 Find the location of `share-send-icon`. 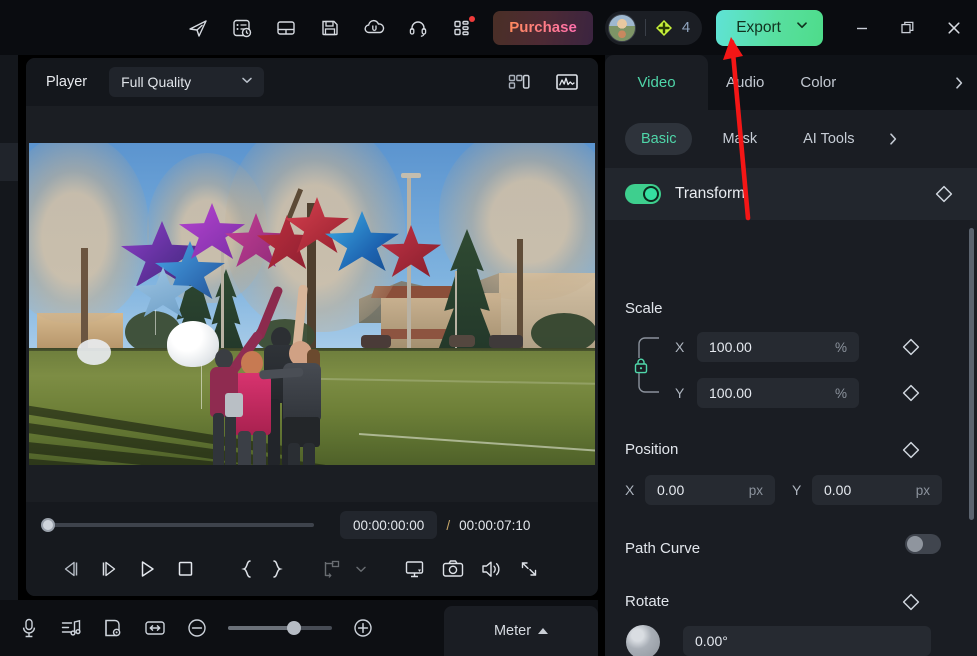

share-send-icon is located at coordinates (198, 28).